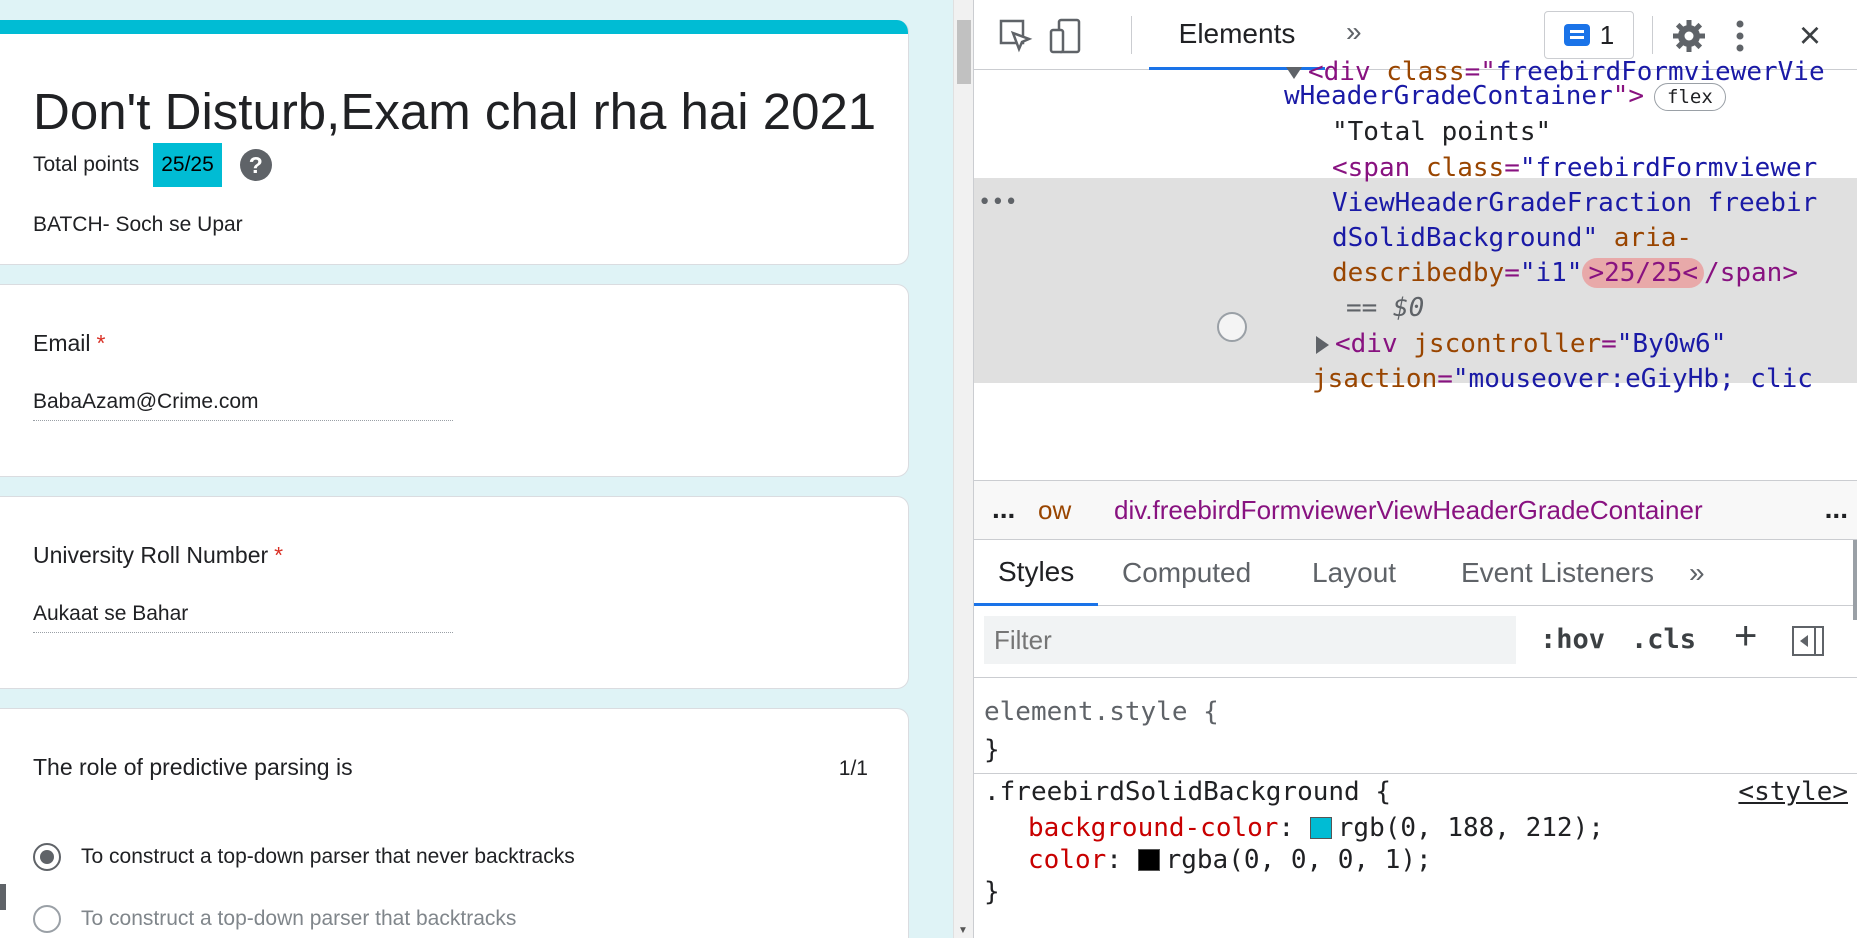 Image resolution: width=1857 pixels, height=938 pixels. Describe the element at coordinates (1465, 168) in the screenshot. I see `dom-attr: class` at that location.